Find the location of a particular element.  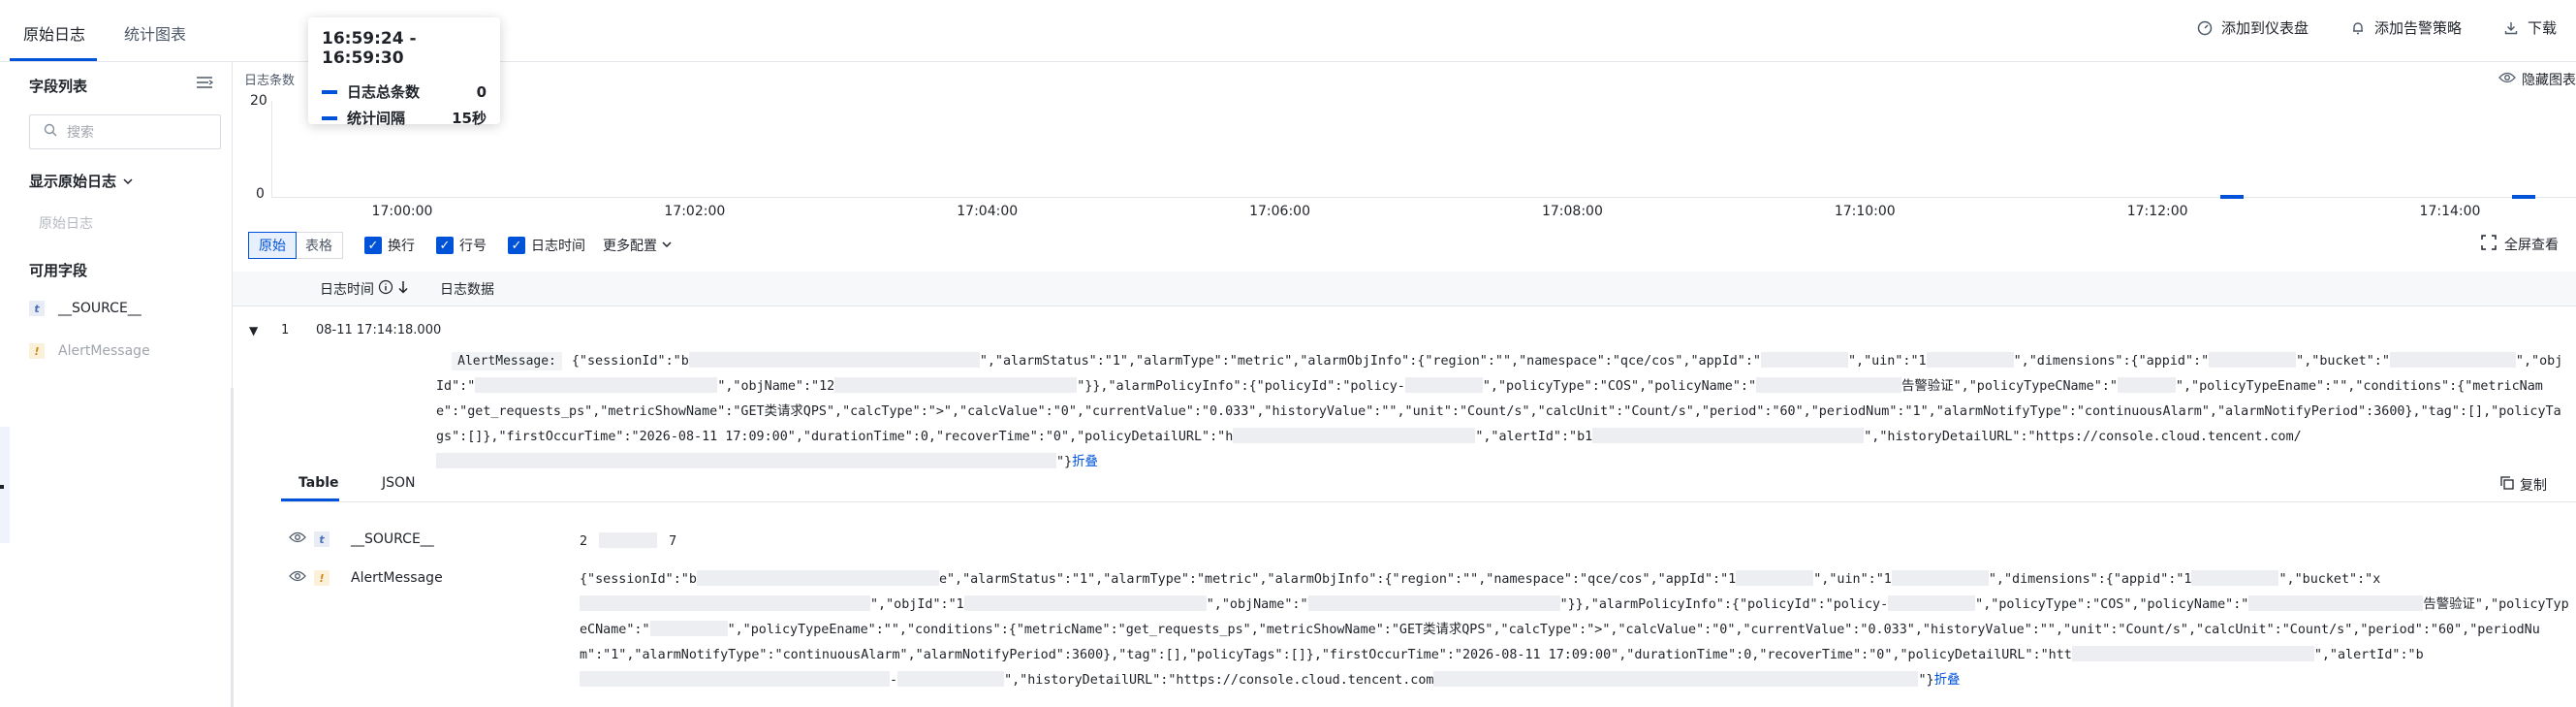

collapse-row-icon: ▼ is located at coordinates (253, 330).